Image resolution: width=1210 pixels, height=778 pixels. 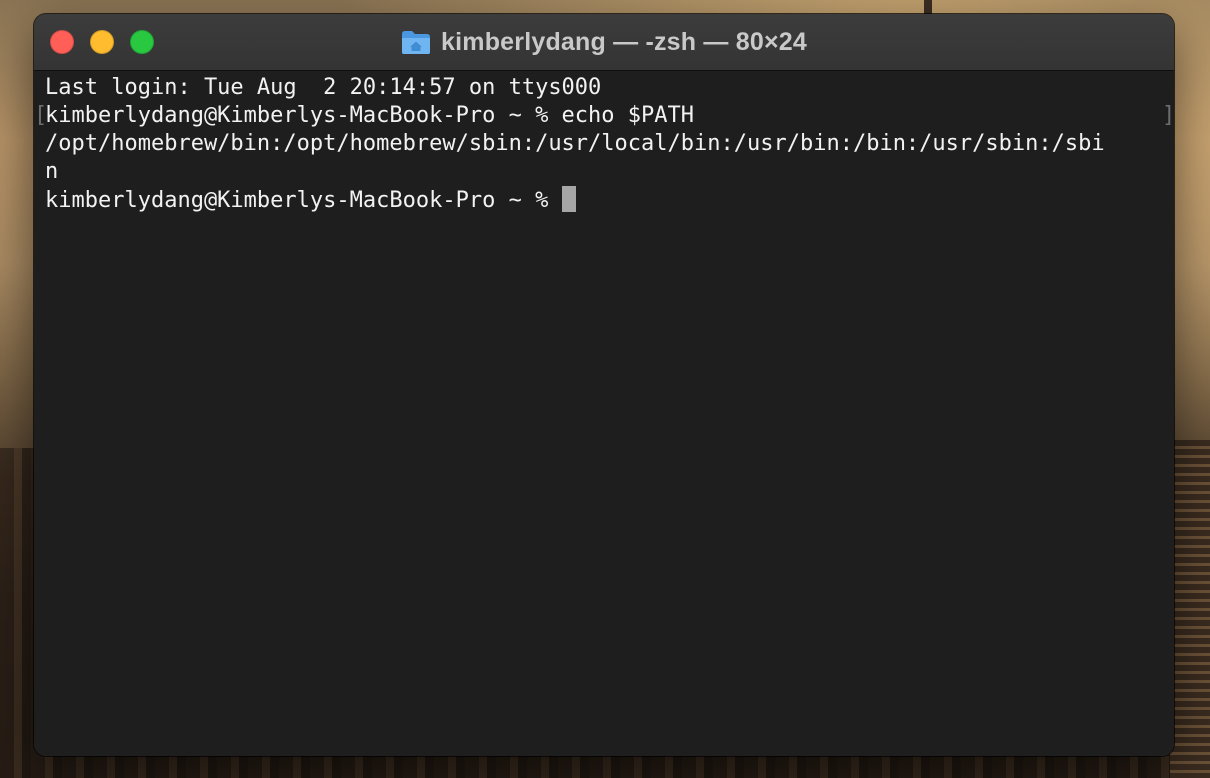 I want to click on text-cursor, so click(x=568, y=199).